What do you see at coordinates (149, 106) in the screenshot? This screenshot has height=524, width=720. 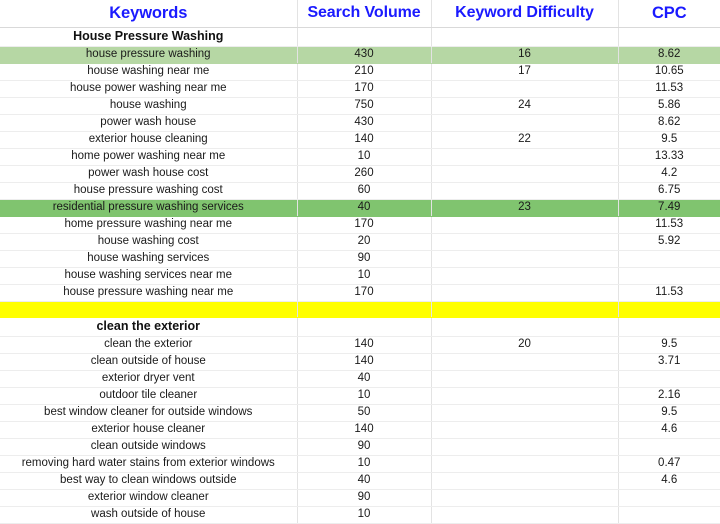 I see `cell-keyword: house washing` at bounding box center [149, 106].